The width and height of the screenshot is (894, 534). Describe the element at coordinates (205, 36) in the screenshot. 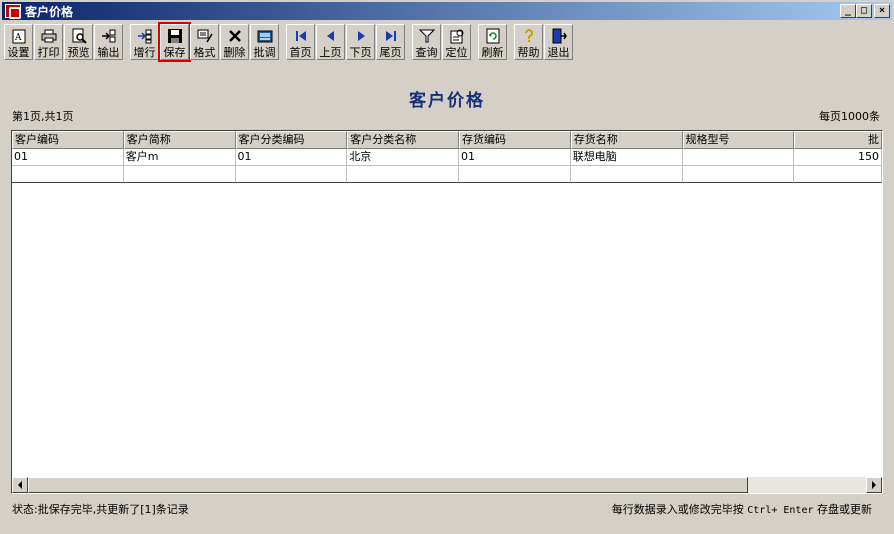

I see `format-icon` at that location.